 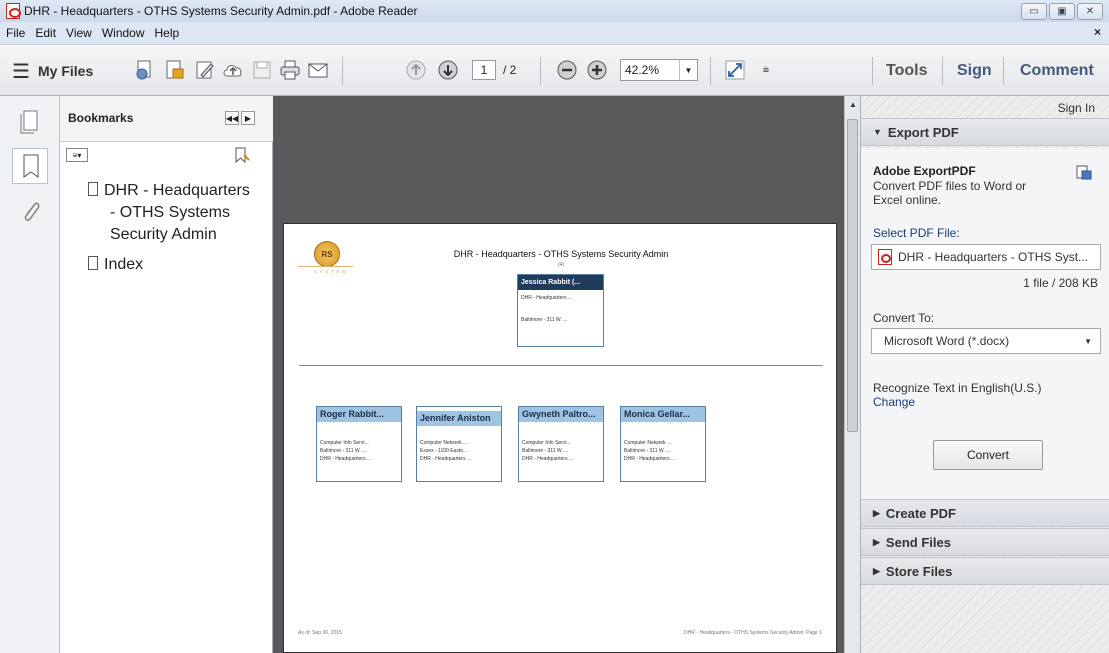 I want to click on edit-pdf-icon, so click(x=205, y=70).